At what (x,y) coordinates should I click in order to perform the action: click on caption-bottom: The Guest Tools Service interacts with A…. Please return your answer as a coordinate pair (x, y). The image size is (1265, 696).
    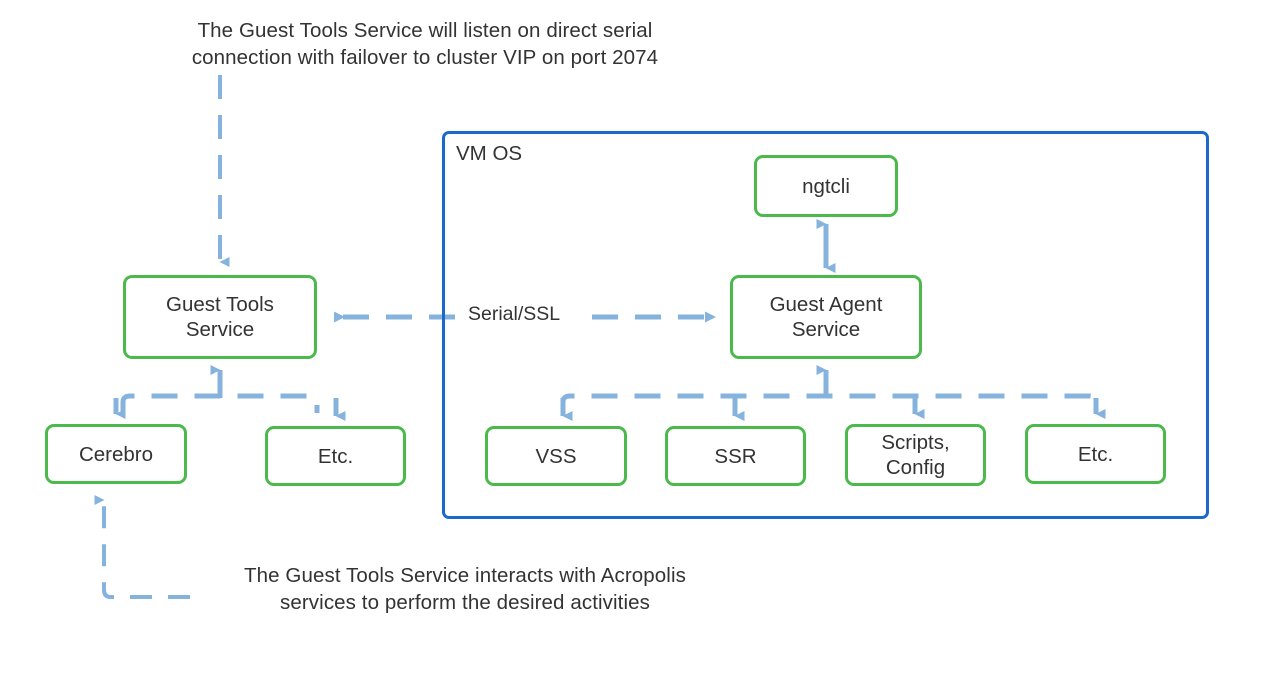
    Looking at the image, I should click on (465, 589).